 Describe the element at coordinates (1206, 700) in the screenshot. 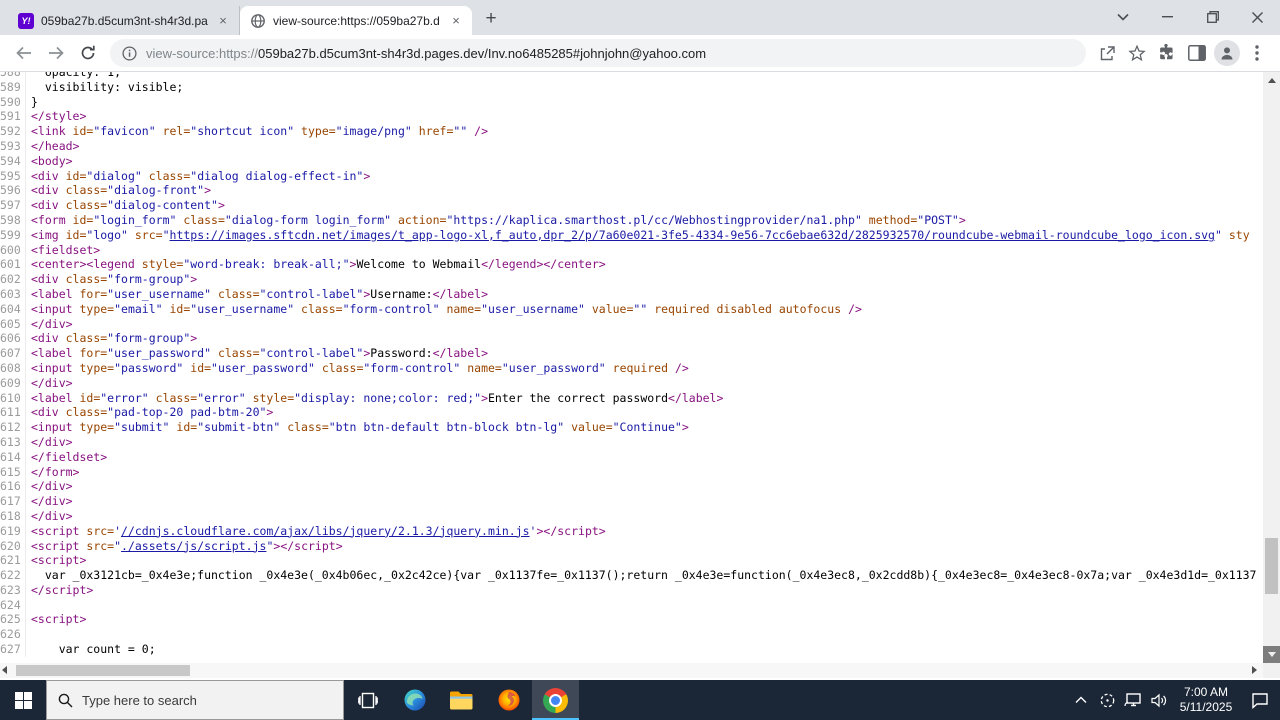

I see `taskbar-clock: 7:00 AM 5/11/2025` at that location.